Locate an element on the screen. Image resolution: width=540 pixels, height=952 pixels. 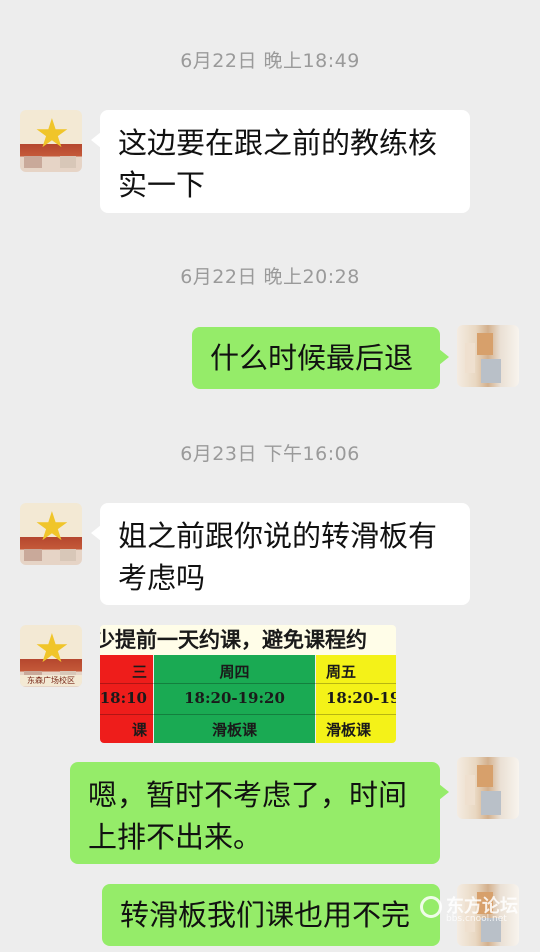
message-text: 转滑板我们课也用不完 is located at coordinates (265, 915).